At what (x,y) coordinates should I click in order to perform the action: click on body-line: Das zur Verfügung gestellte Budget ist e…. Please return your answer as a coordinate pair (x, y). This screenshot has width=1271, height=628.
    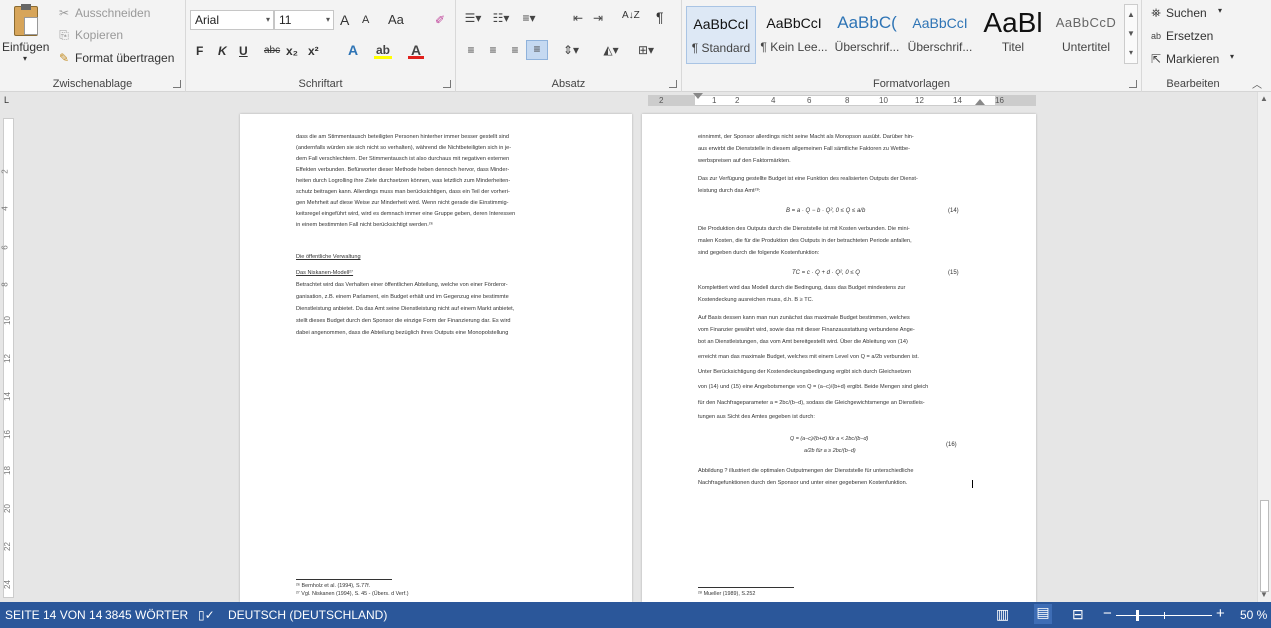
    Looking at the image, I should click on (808, 179).